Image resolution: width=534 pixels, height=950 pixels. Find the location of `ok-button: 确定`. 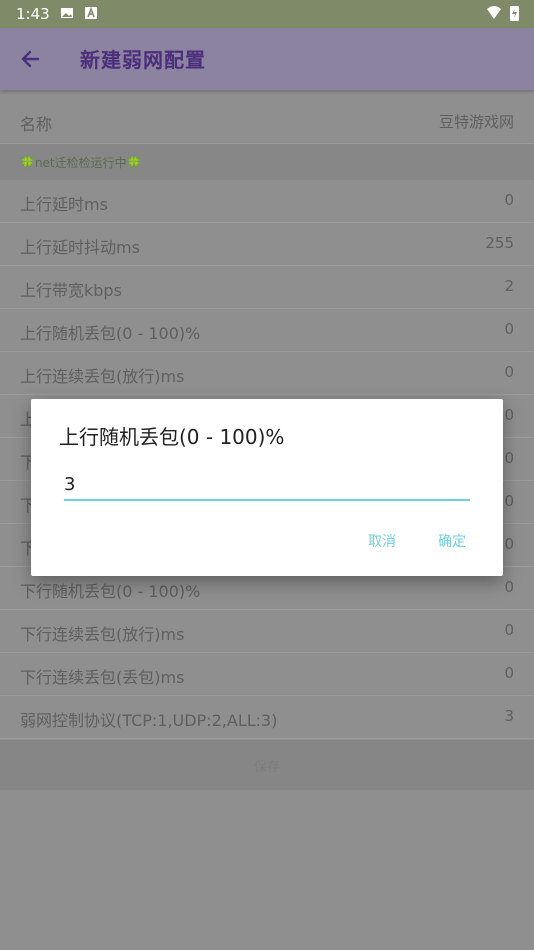

ok-button: 确定 is located at coordinates (452, 541).